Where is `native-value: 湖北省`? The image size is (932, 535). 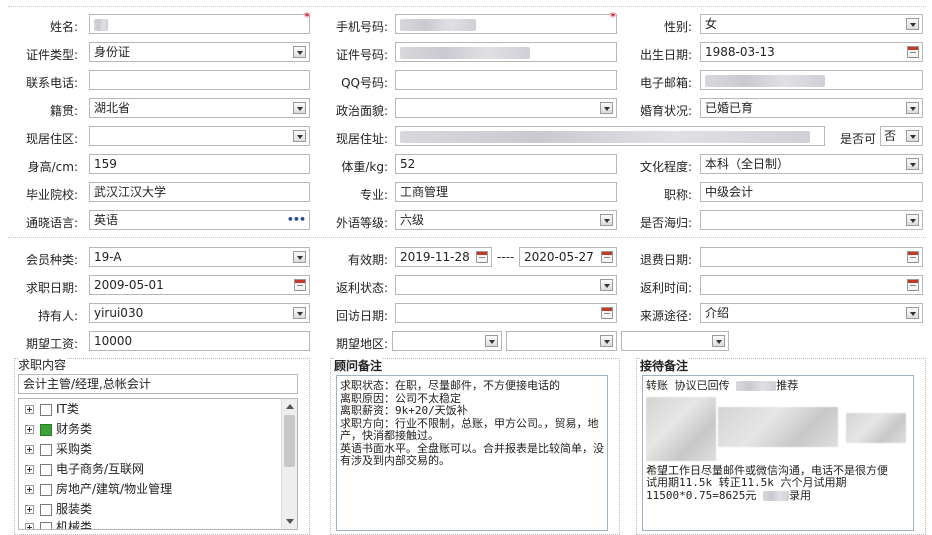
native-value: 湖北省 is located at coordinates (112, 108).